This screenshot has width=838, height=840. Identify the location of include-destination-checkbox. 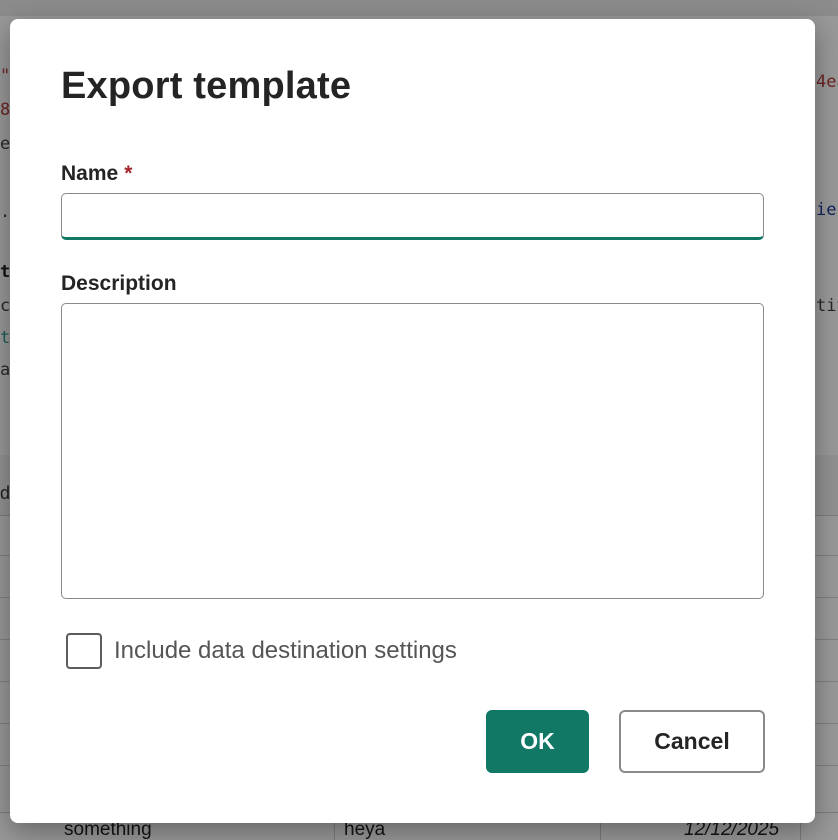
(84, 651).